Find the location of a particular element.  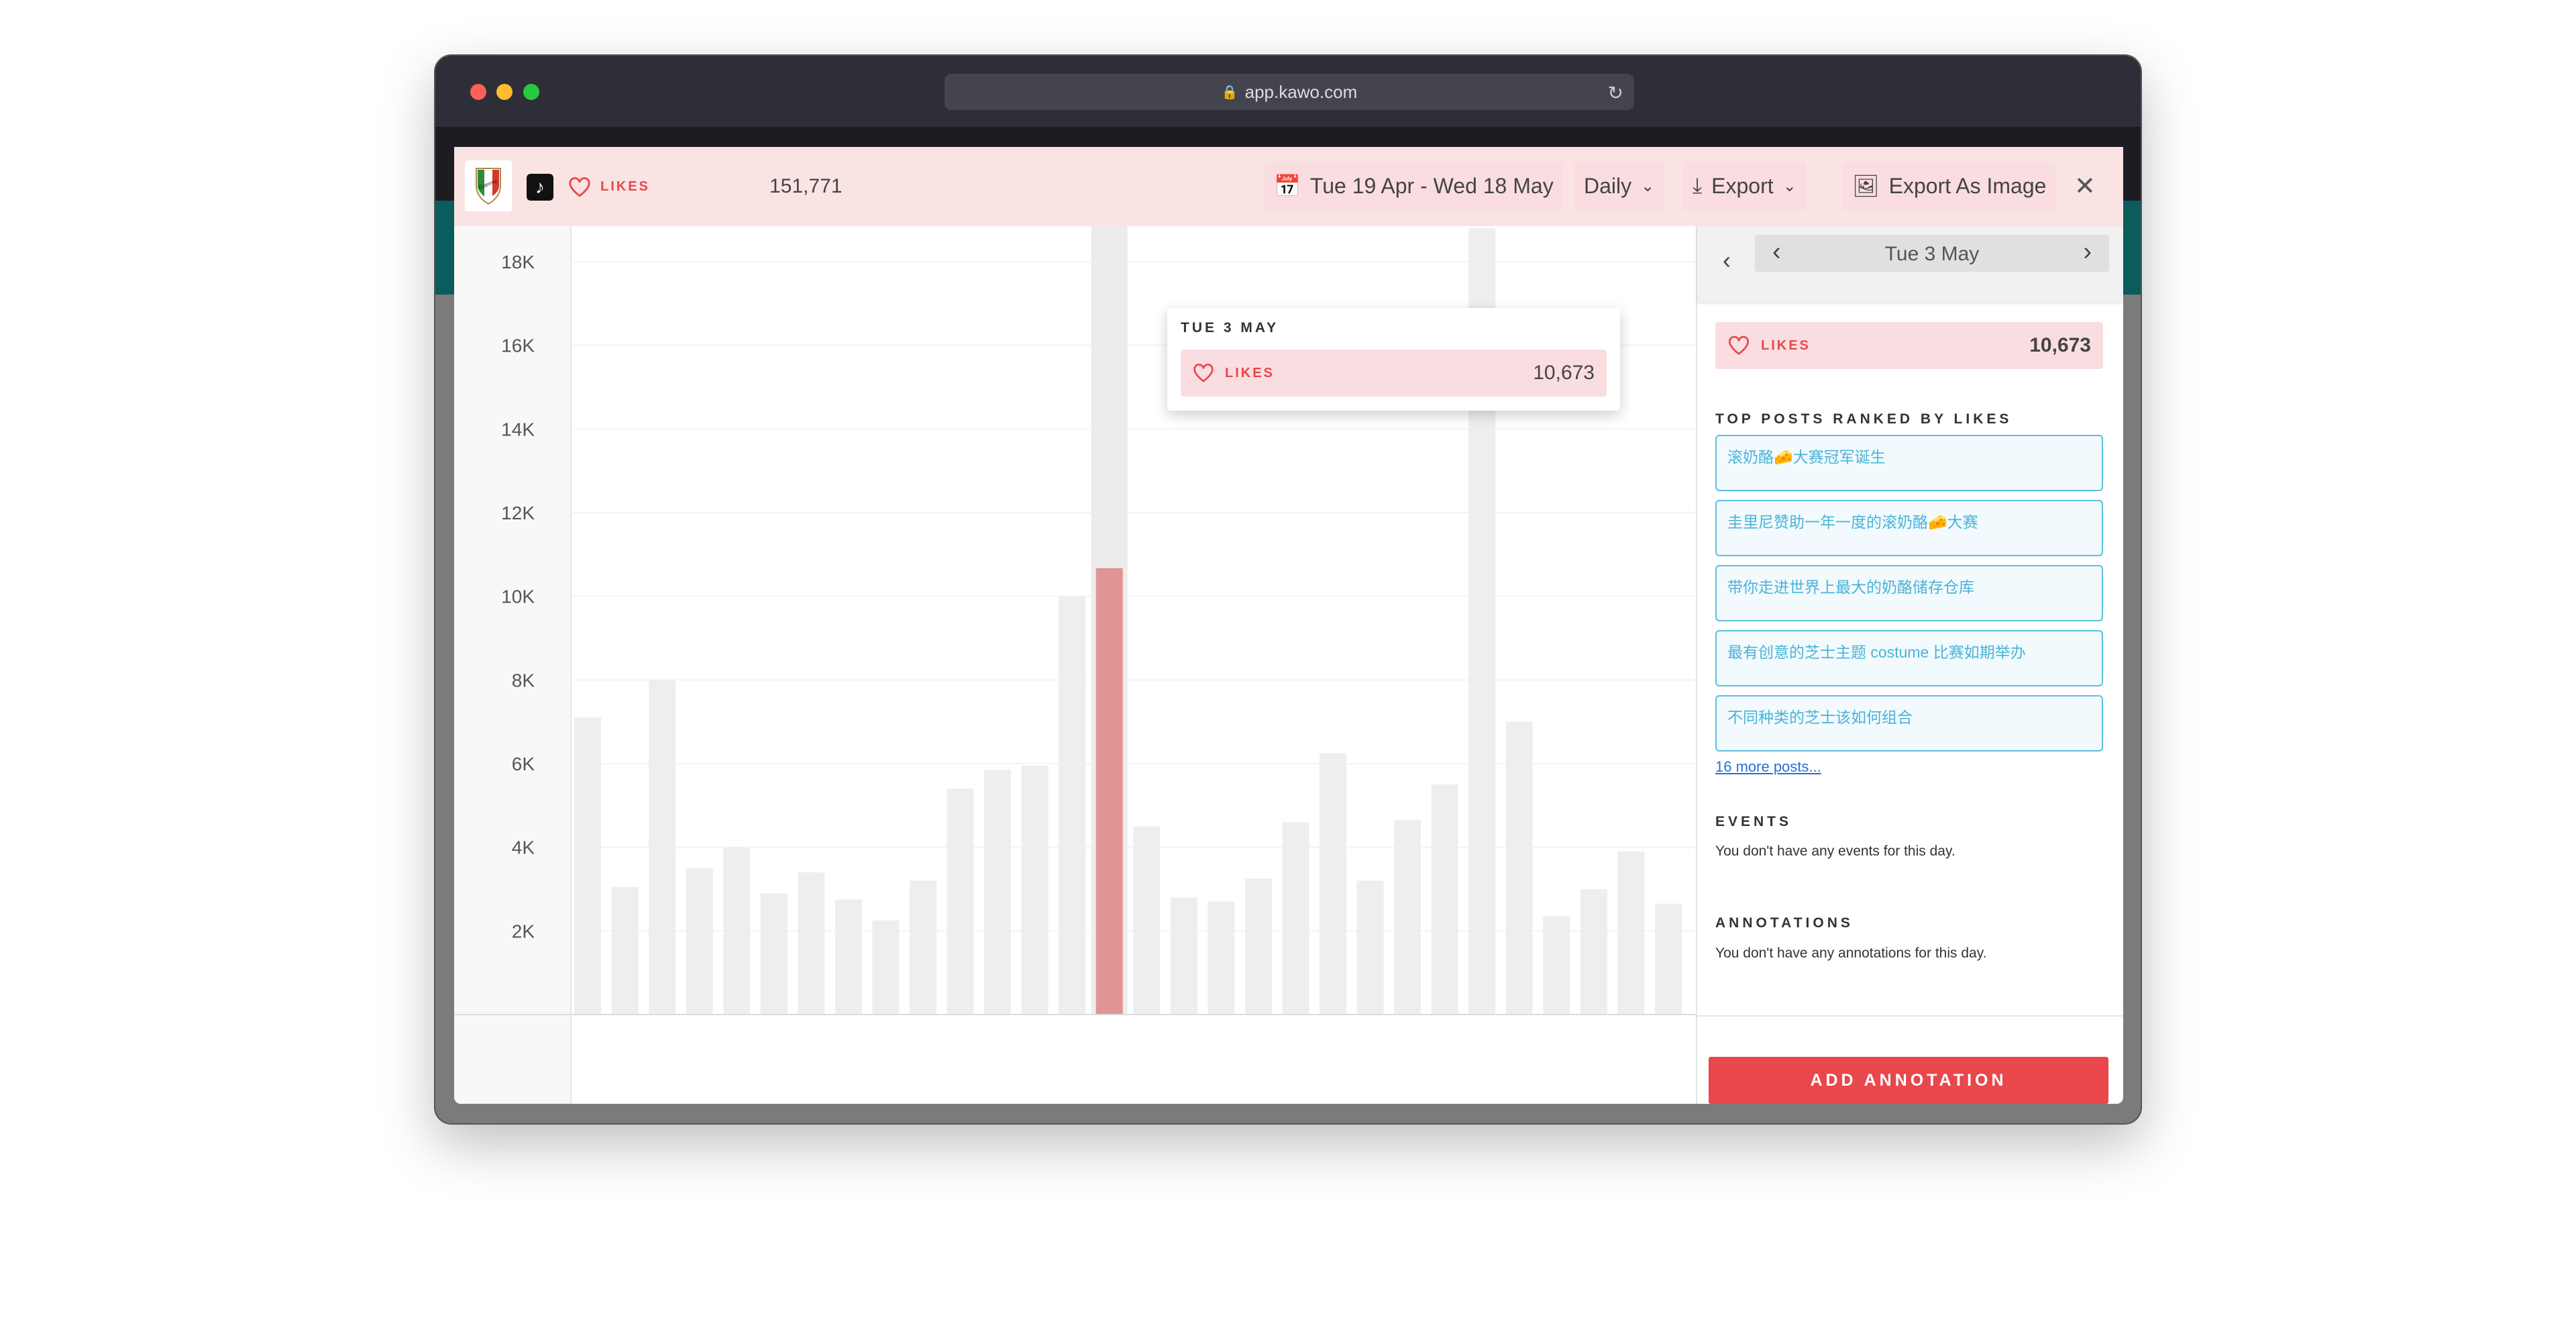

tooltip-metric-label: LIKES is located at coordinates (1250, 373).